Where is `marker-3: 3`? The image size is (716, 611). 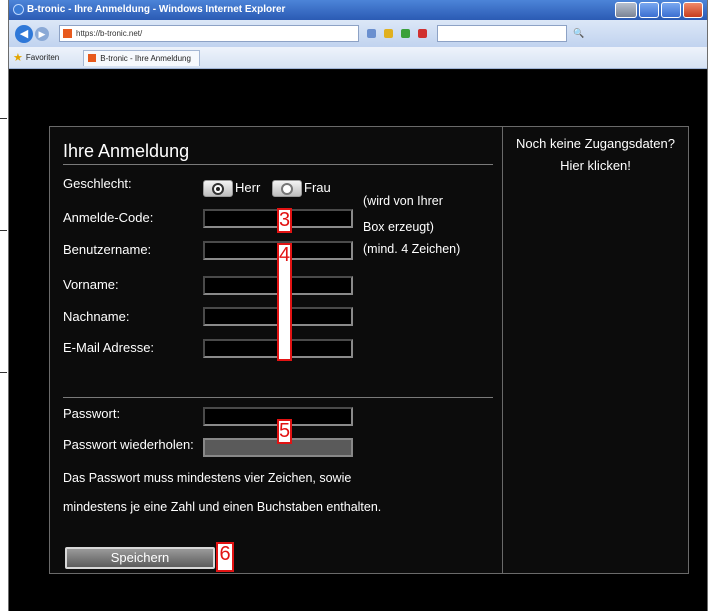 marker-3: 3 is located at coordinates (284, 220).